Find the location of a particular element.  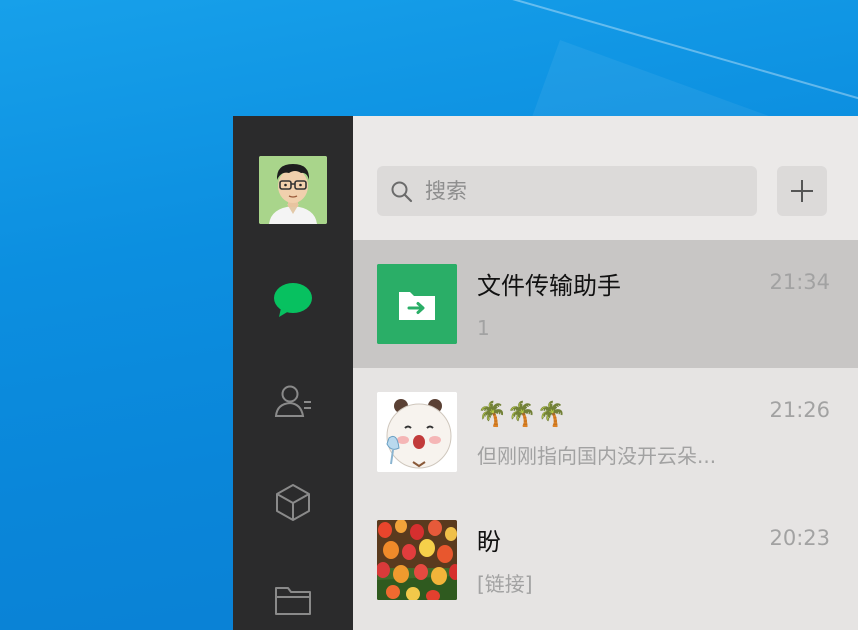

panda-bear-sticker is located at coordinates (417, 432).